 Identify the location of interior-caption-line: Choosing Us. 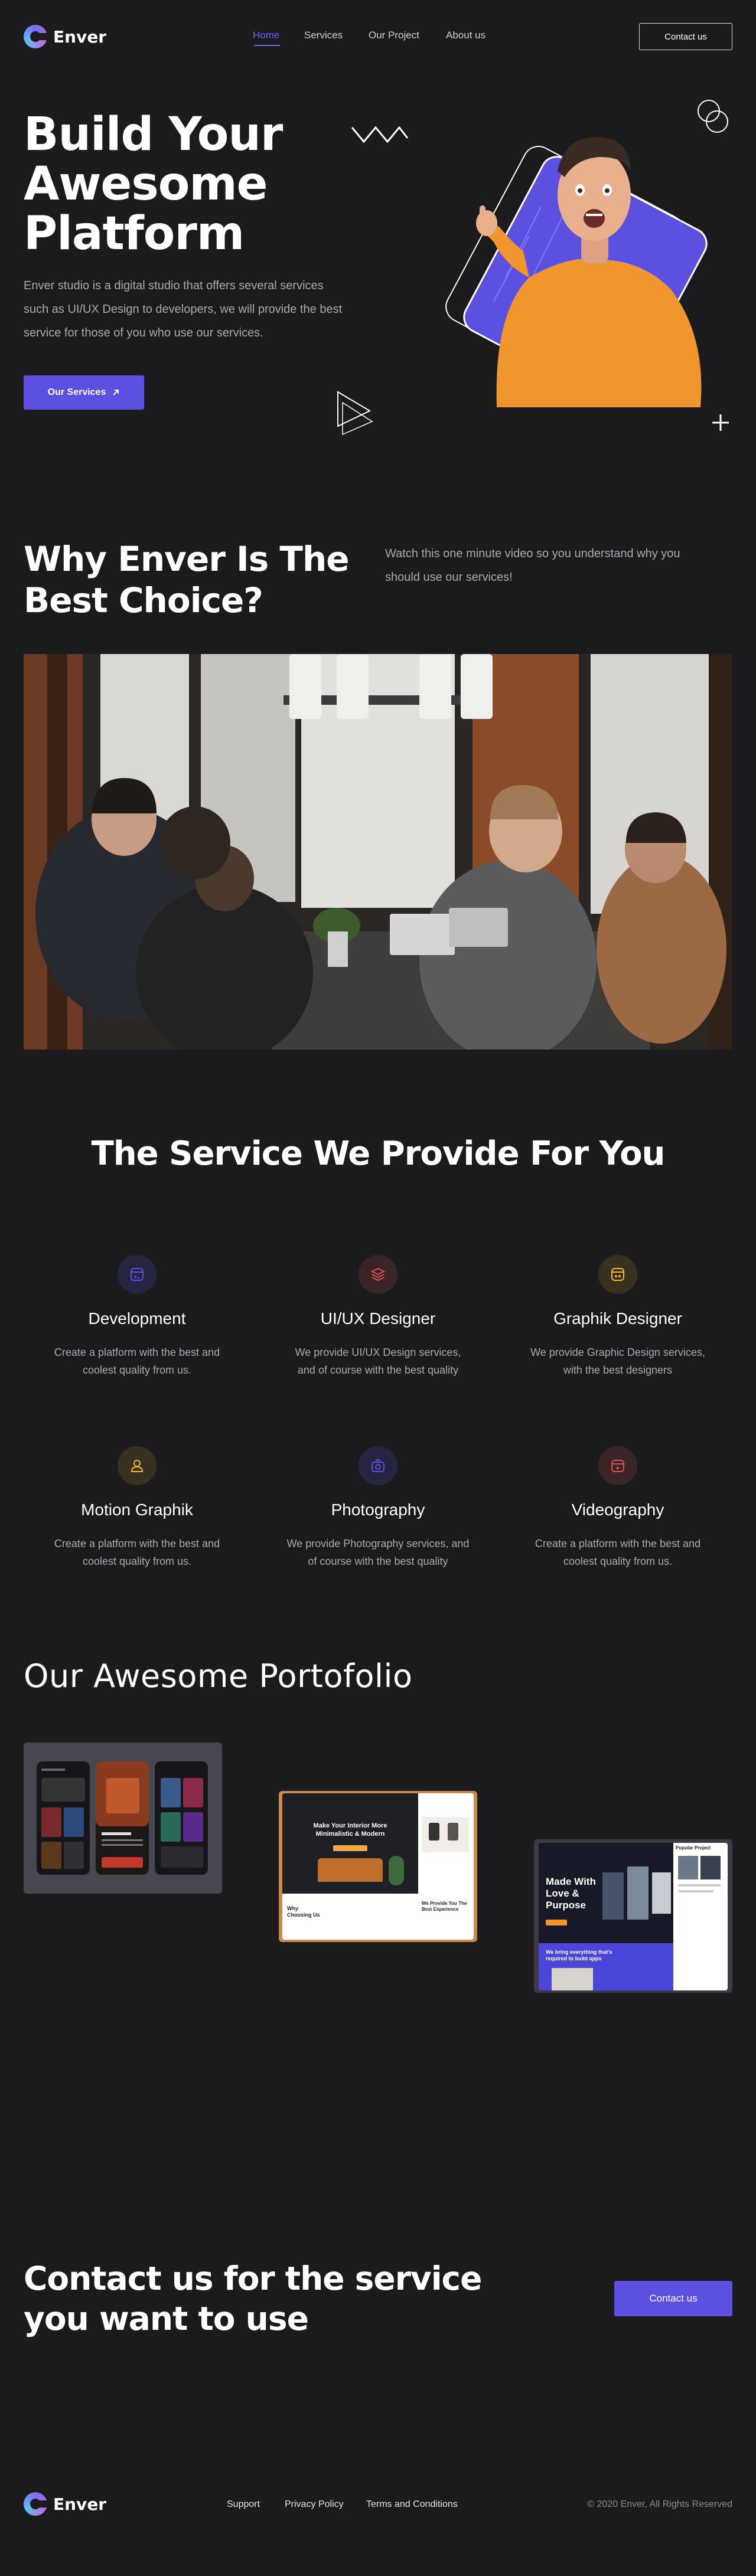
(303, 1915).